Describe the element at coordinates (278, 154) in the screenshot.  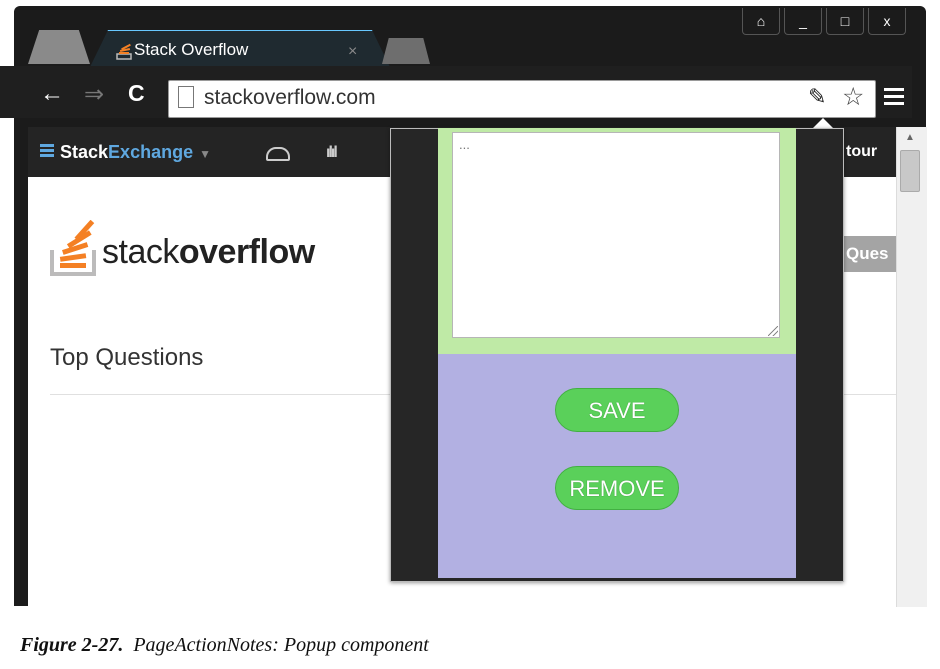
I see `inbox-icon` at that location.